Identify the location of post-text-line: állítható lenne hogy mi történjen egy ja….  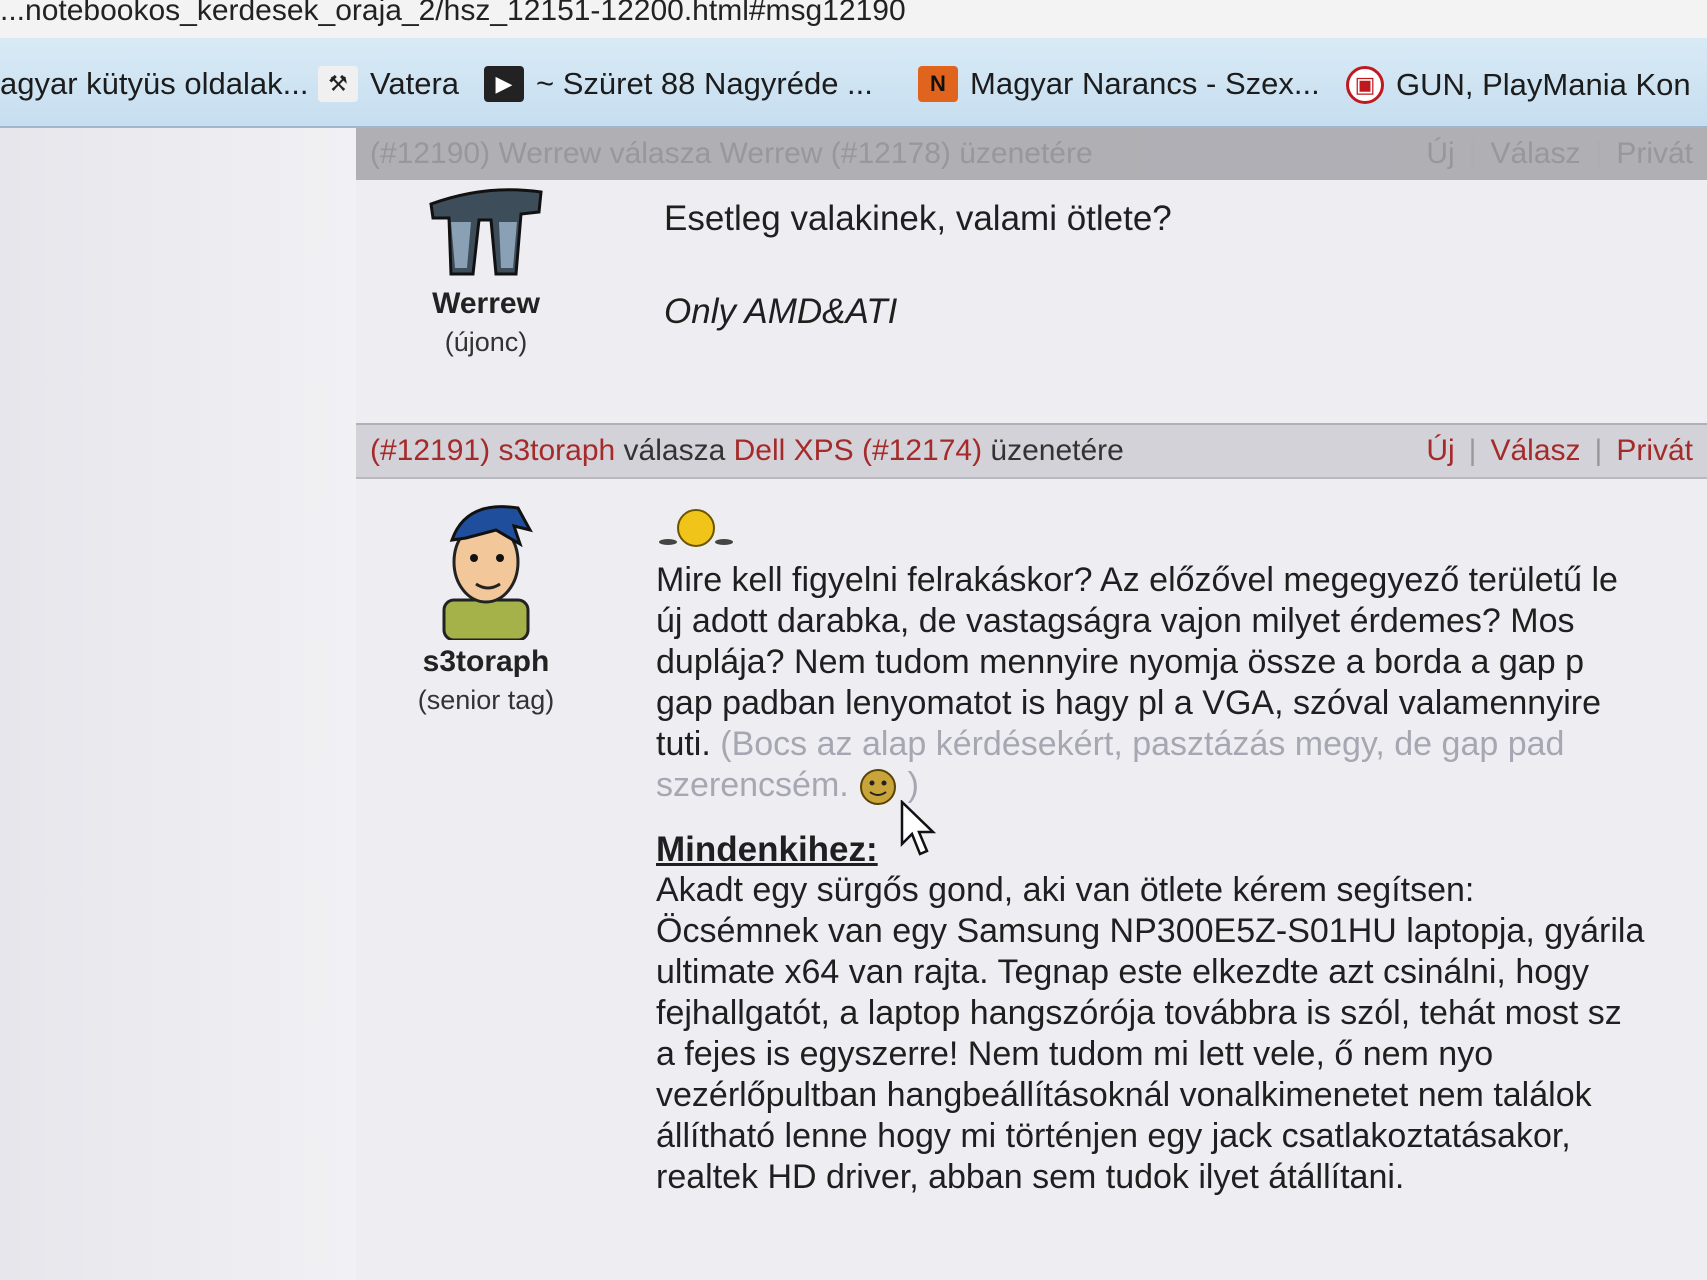
(1113, 1136).